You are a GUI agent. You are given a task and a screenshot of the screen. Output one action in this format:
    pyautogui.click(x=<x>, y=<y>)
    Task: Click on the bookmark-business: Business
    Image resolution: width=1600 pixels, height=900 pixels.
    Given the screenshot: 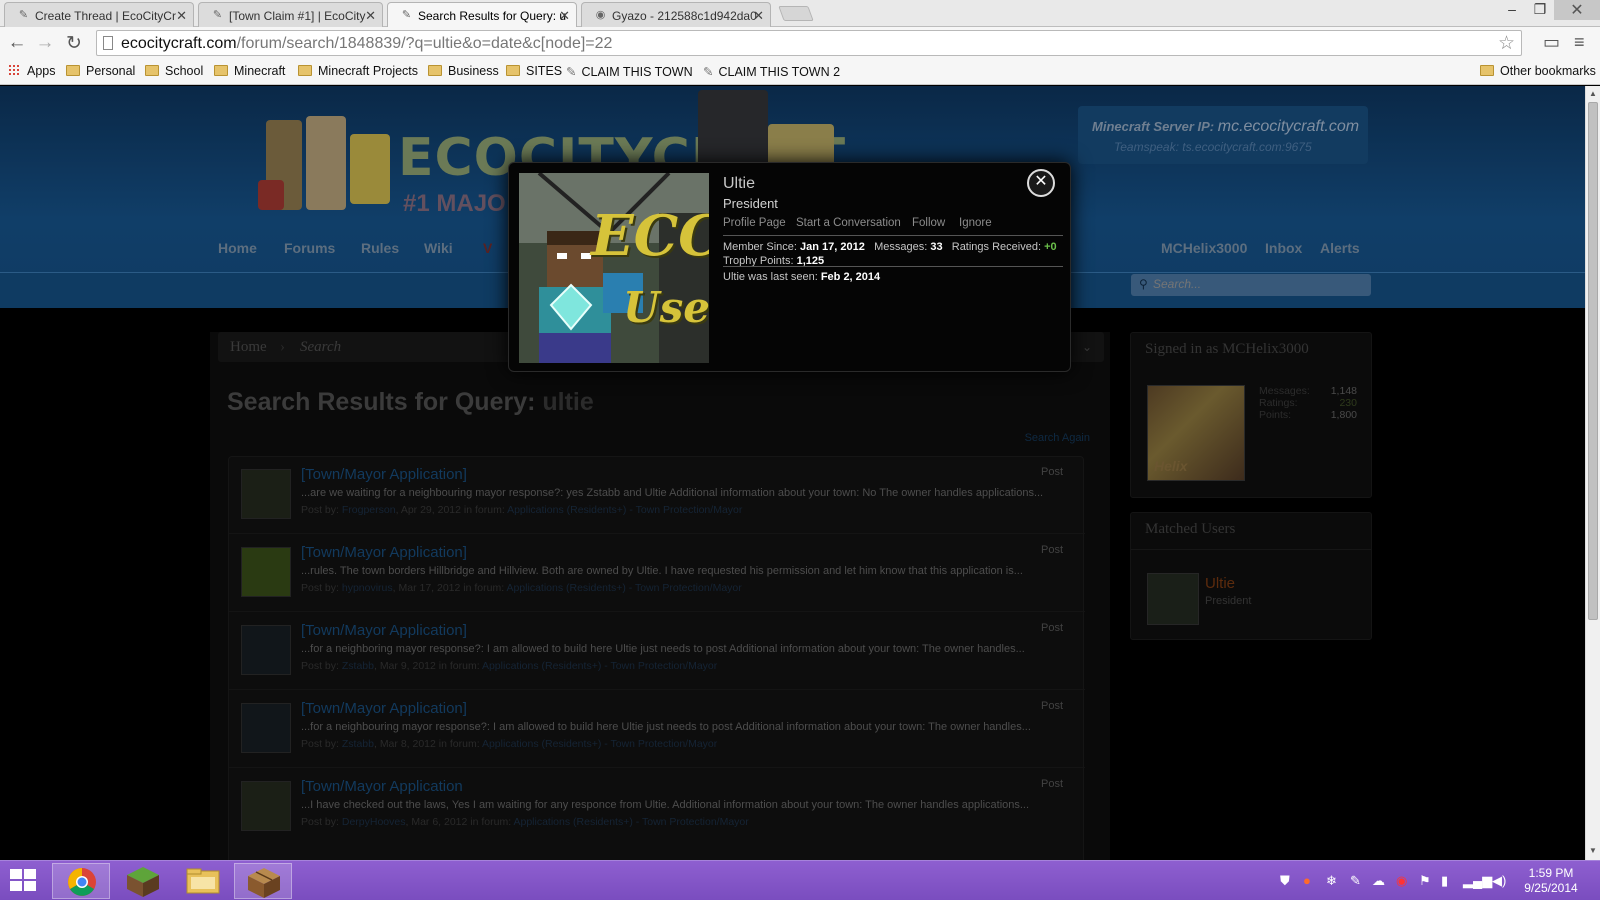 What is the action you would take?
    pyautogui.click(x=463, y=71)
    